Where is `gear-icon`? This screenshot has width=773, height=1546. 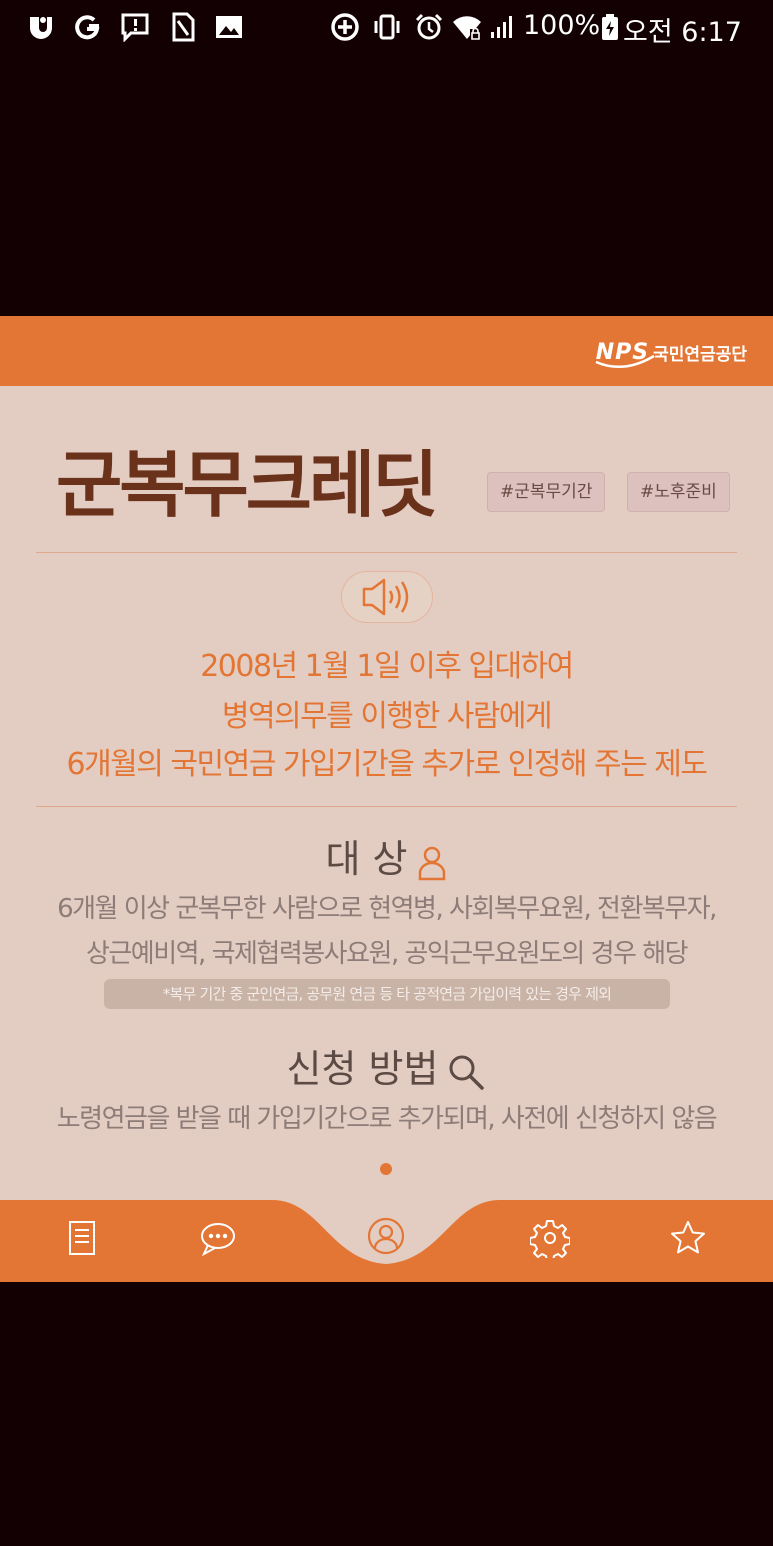 gear-icon is located at coordinates (550, 1238).